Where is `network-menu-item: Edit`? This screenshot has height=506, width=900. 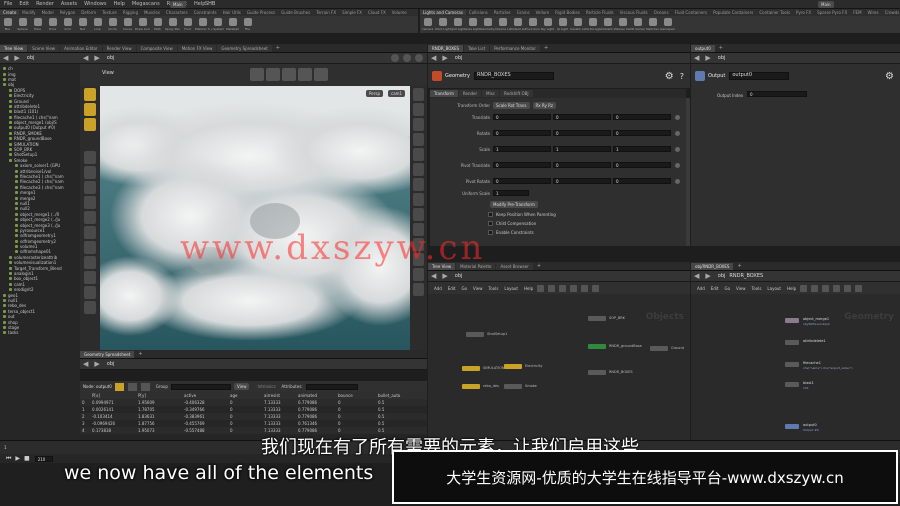 network-menu-item: Edit is located at coordinates (715, 288).